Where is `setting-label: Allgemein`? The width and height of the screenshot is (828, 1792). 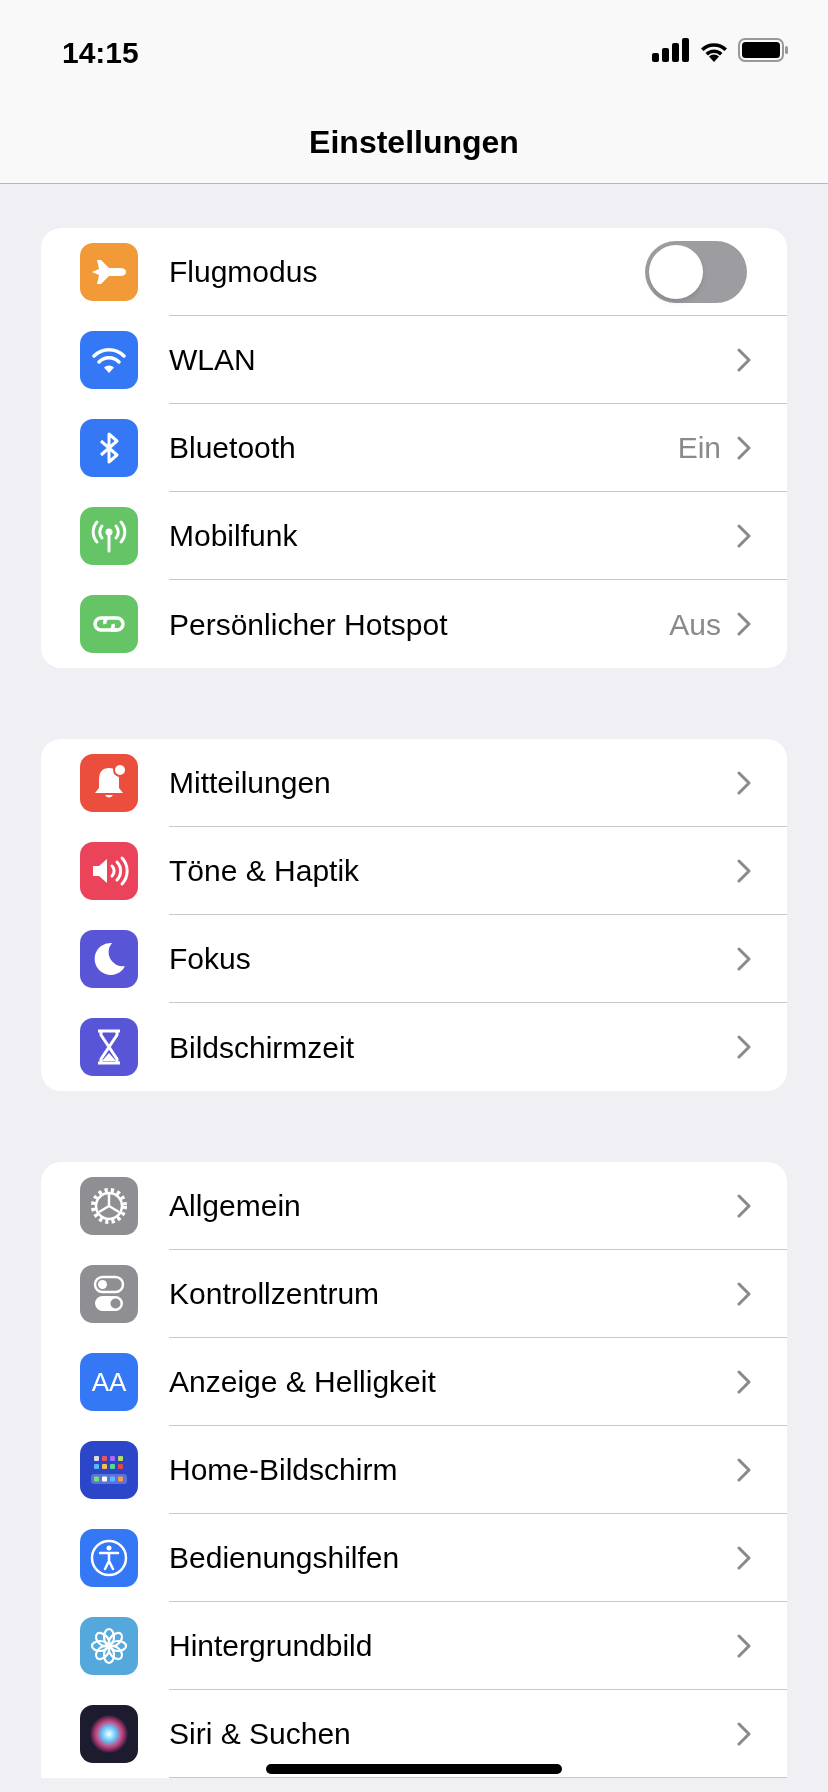
setting-label: Allgemein is located at coordinates (235, 1206).